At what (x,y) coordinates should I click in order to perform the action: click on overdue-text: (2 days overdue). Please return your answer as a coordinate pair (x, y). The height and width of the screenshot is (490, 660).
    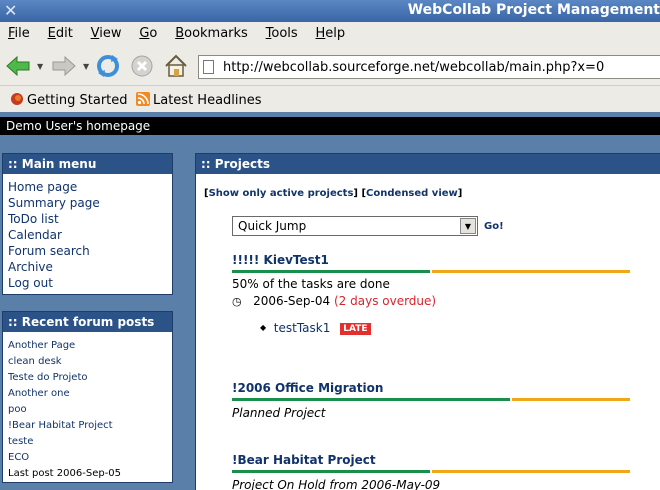
    Looking at the image, I should click on (385, 301).